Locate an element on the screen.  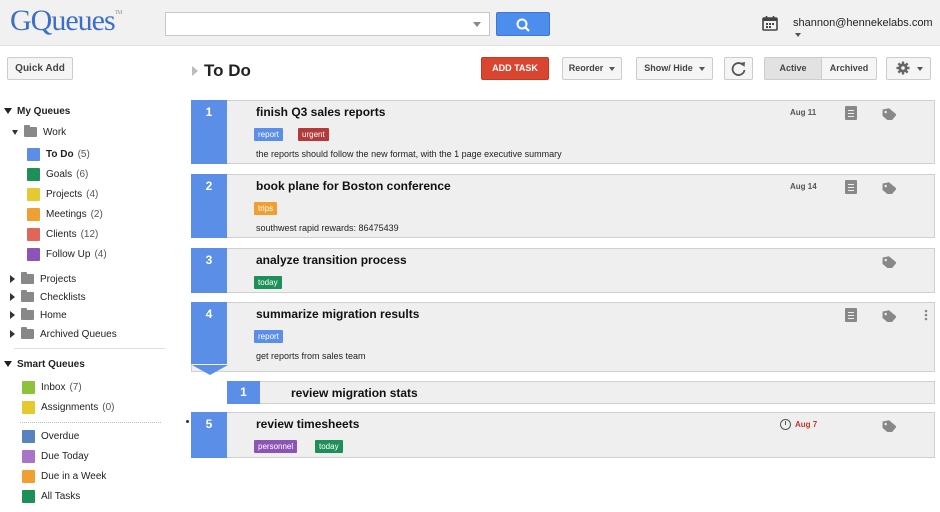
sidebar-queue-item: Follow Up (4) is located at coordinates (67, 254).